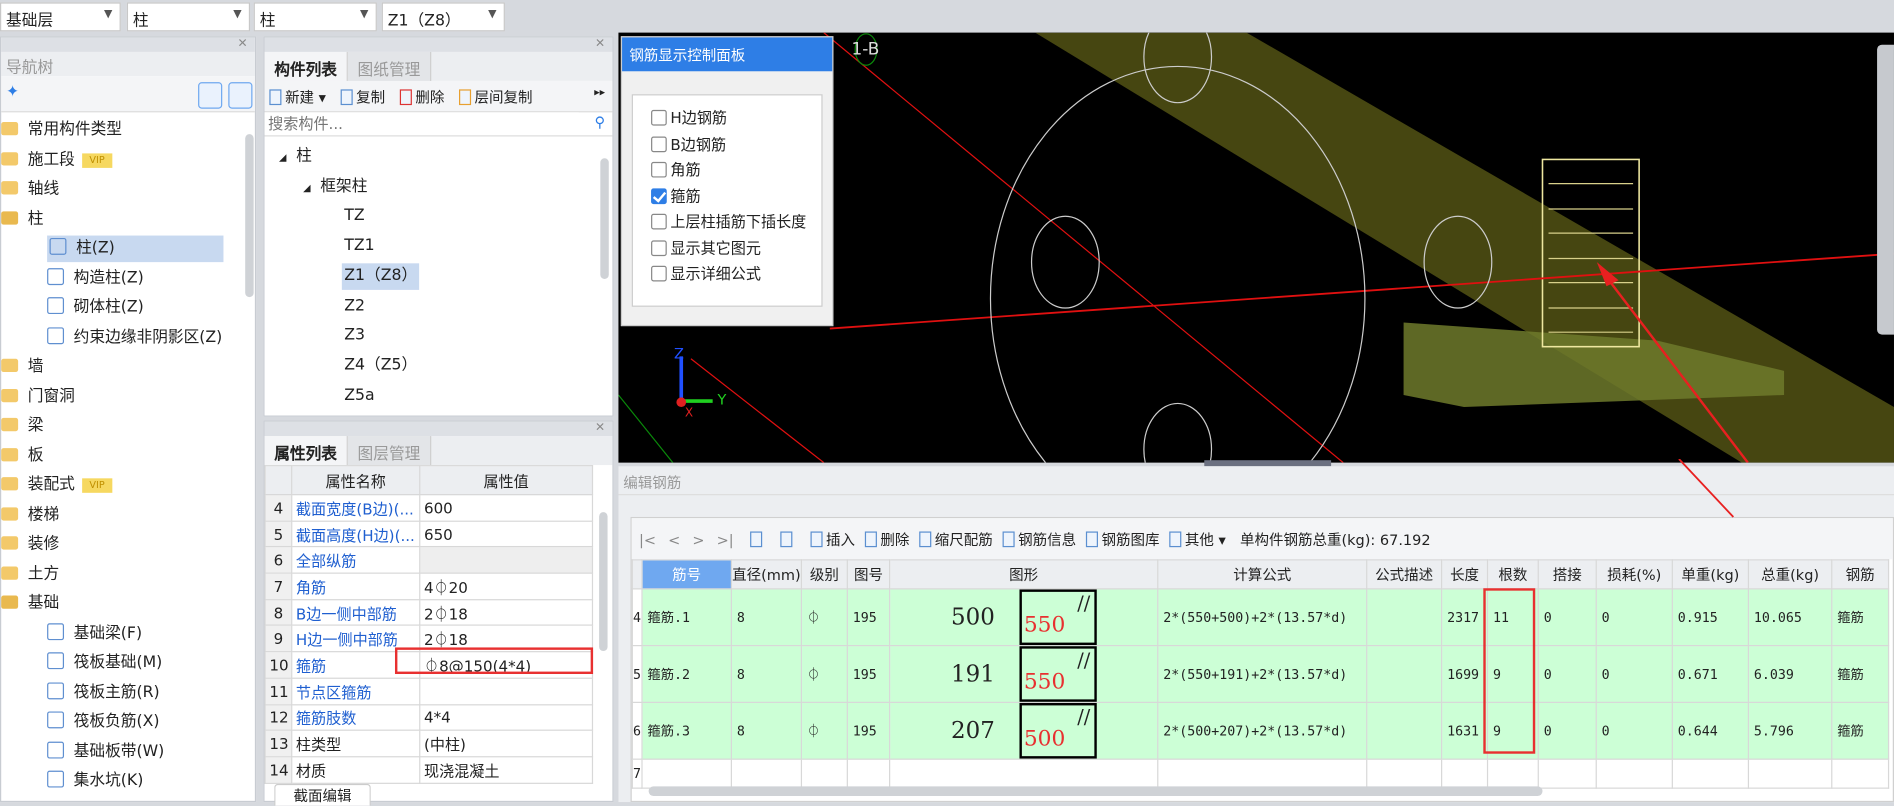  I want to click on component-tree-item: Z4（Z5）, so click(381, 366).